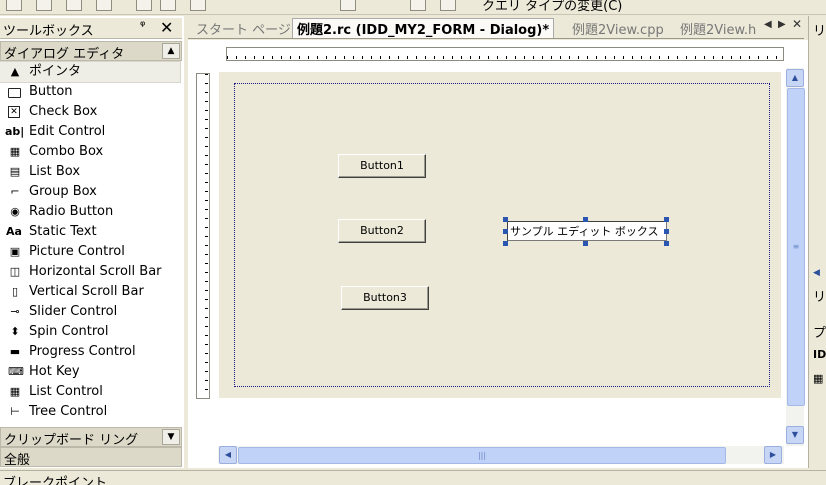 The image size is (826, 485). Describe the element at coordinates (16, 371) in the screenshot. I see `hot-key-icon: ⌨` at that location.